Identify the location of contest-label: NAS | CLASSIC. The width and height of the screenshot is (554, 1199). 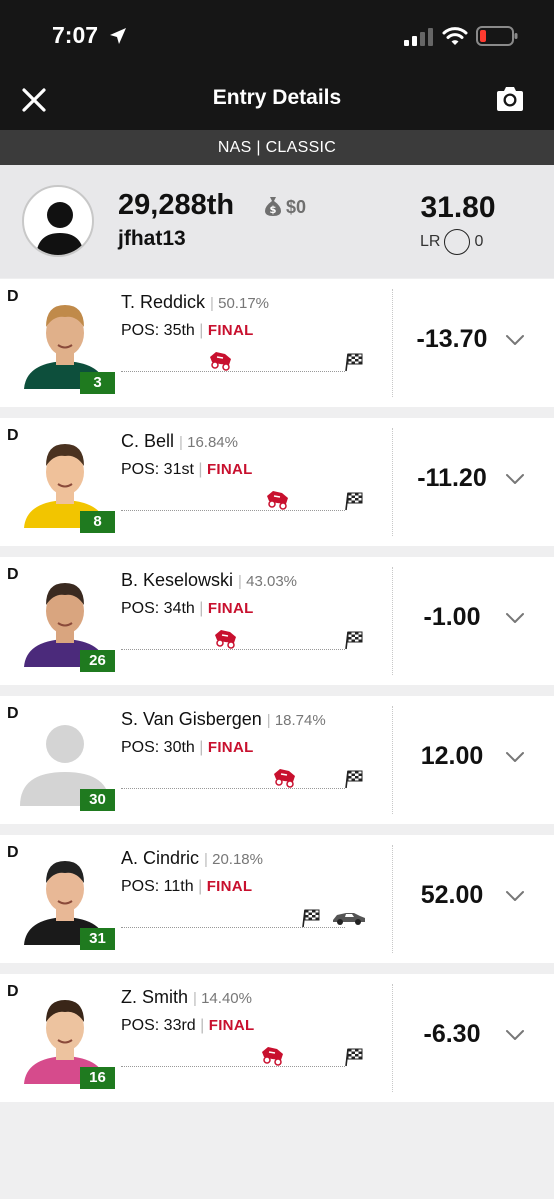
(277, 147).